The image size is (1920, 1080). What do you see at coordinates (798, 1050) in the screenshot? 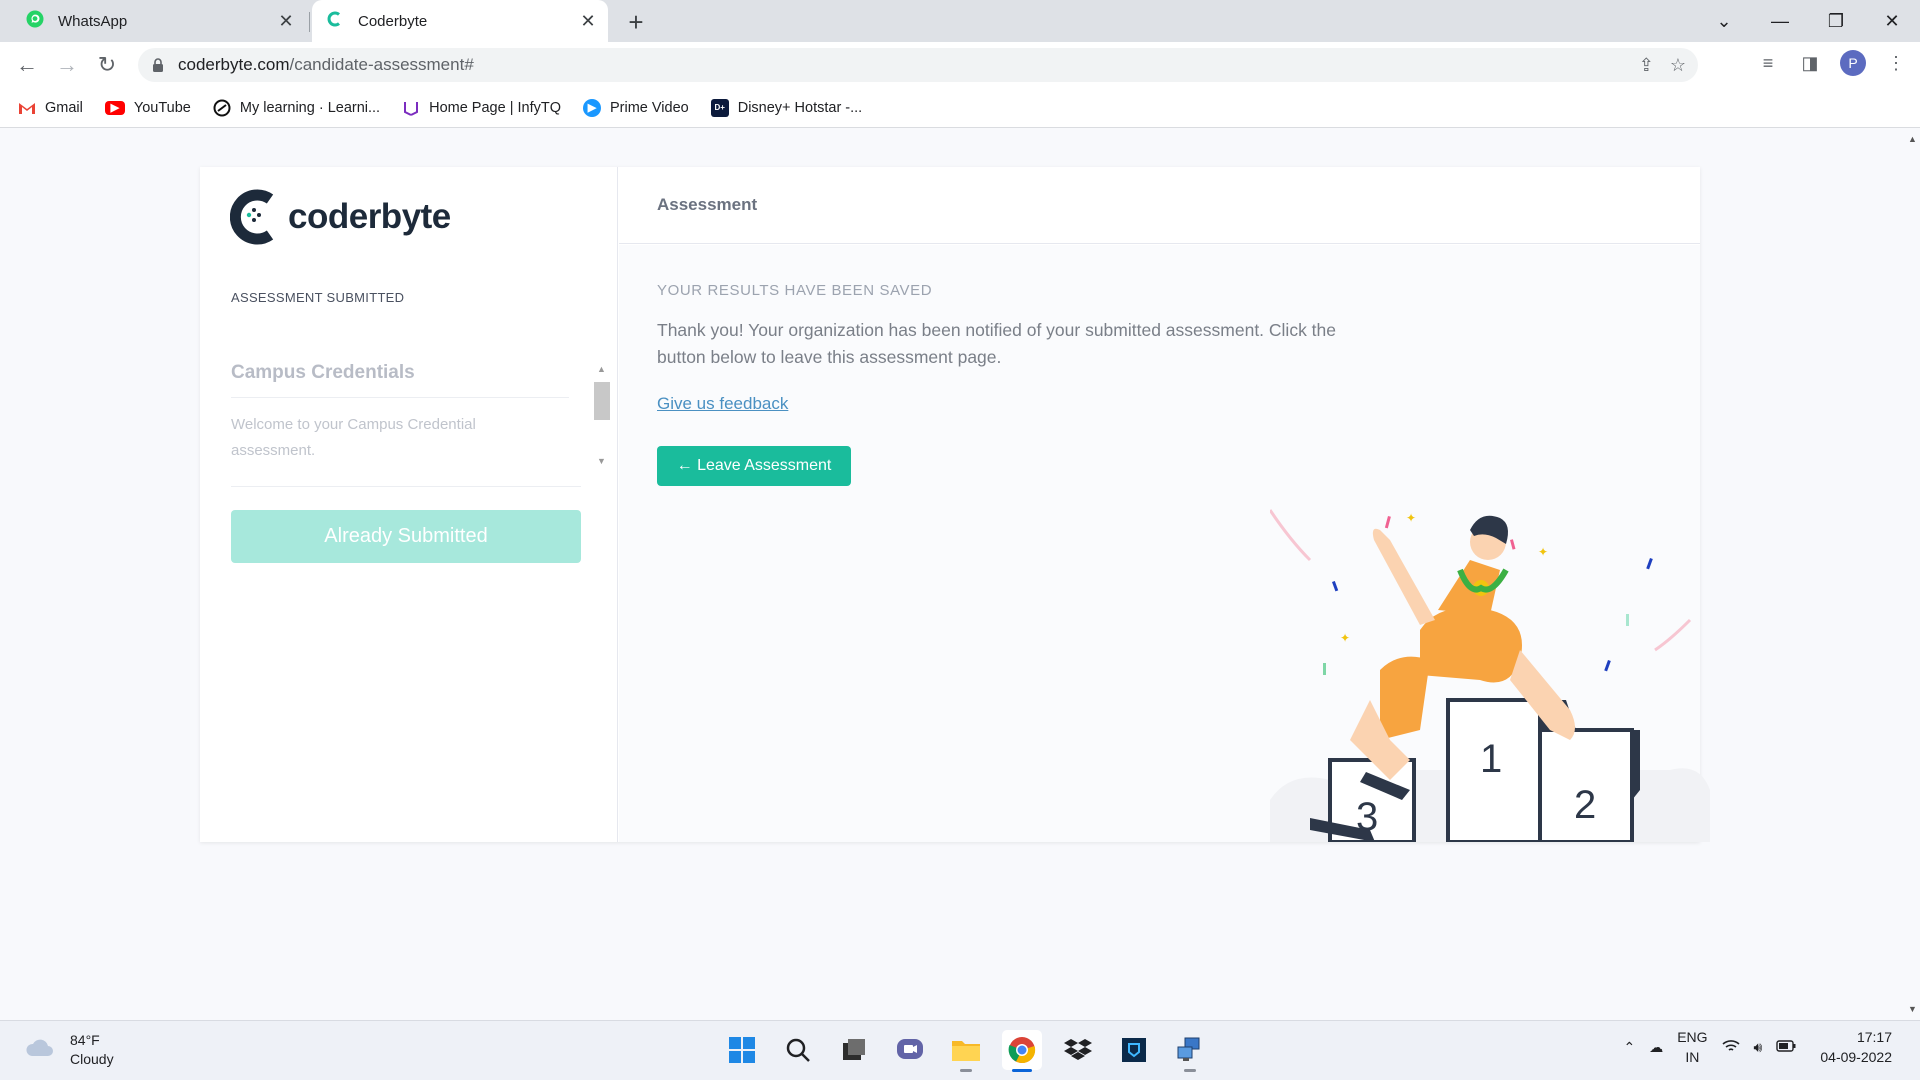
I see `search-button` at bounding box center [798, 1050].